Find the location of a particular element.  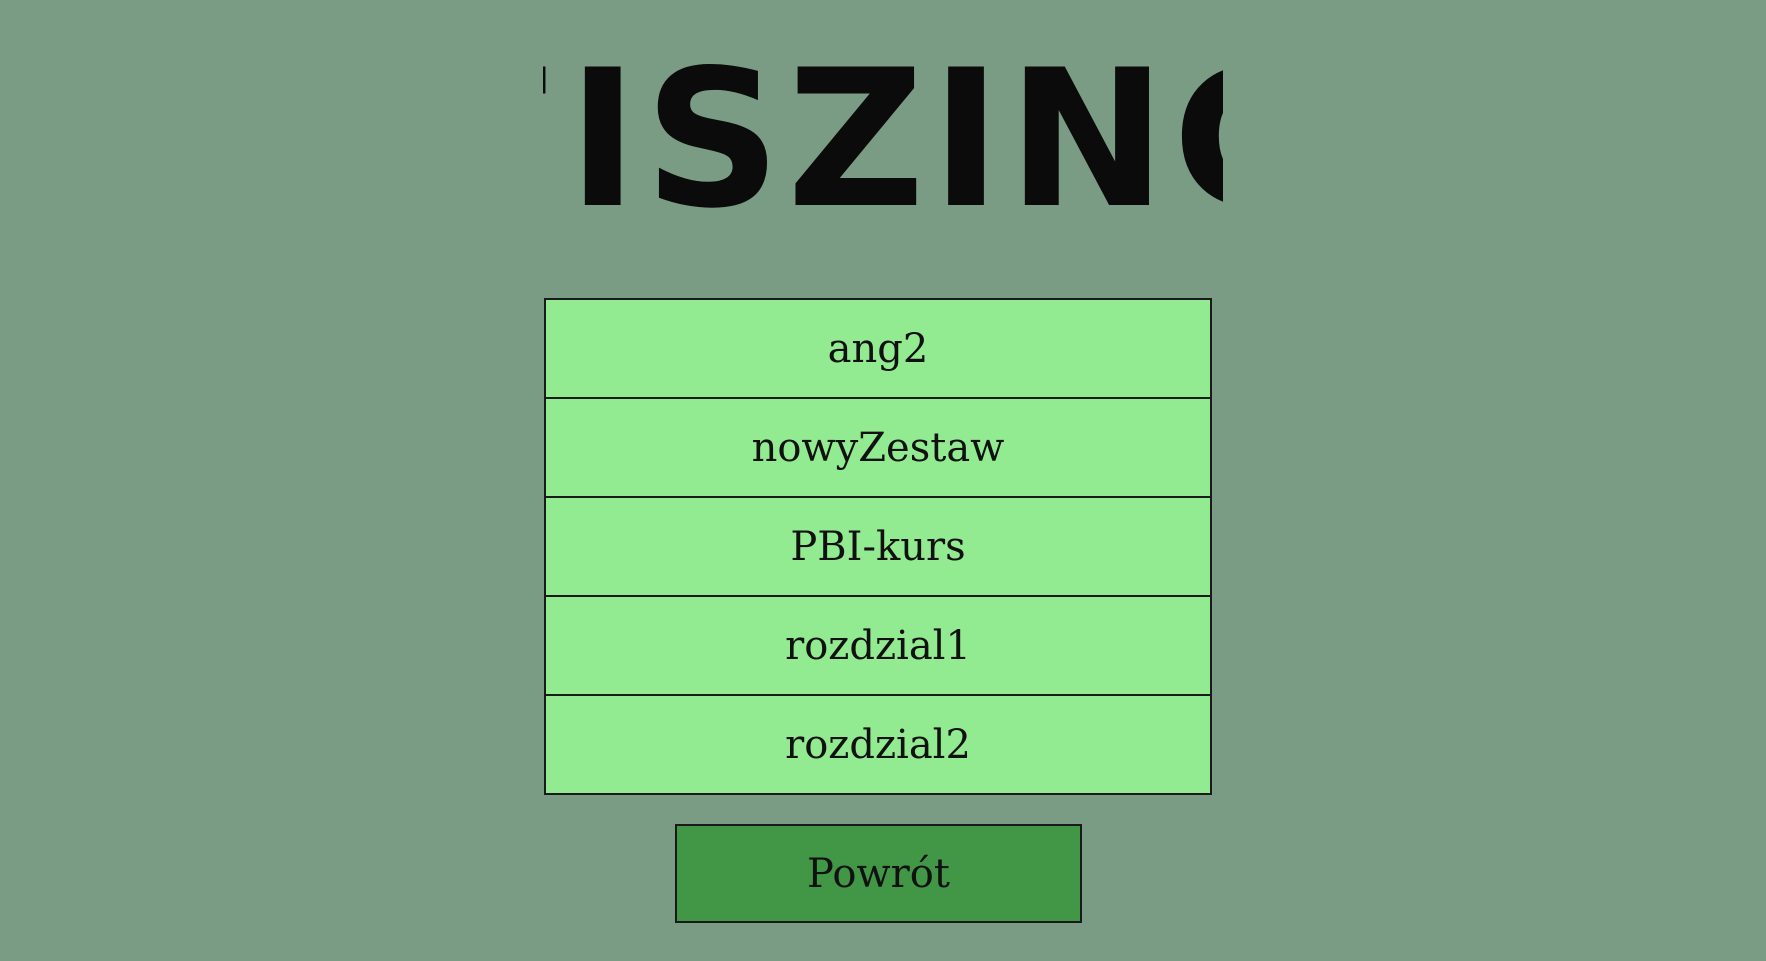

app-title-graphic: FISZING is located at coordinates (883, 135).